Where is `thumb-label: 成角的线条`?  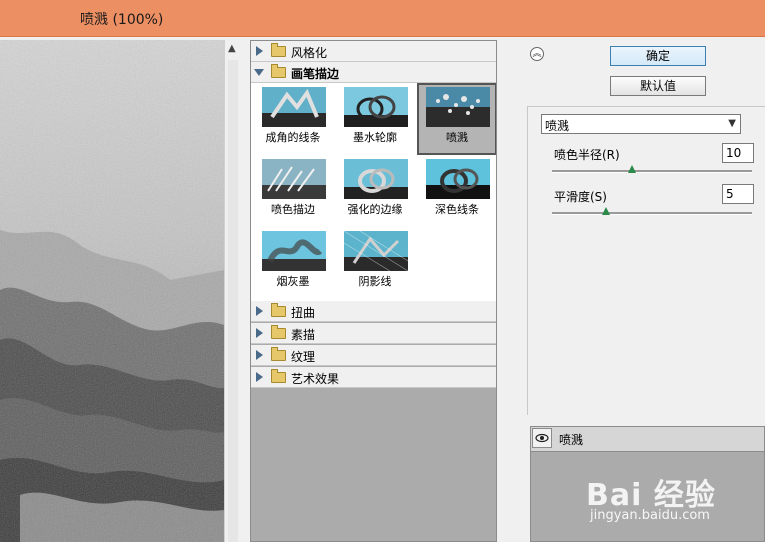
thumb-label: 成角的线条 is located at coordinates (293, 137).